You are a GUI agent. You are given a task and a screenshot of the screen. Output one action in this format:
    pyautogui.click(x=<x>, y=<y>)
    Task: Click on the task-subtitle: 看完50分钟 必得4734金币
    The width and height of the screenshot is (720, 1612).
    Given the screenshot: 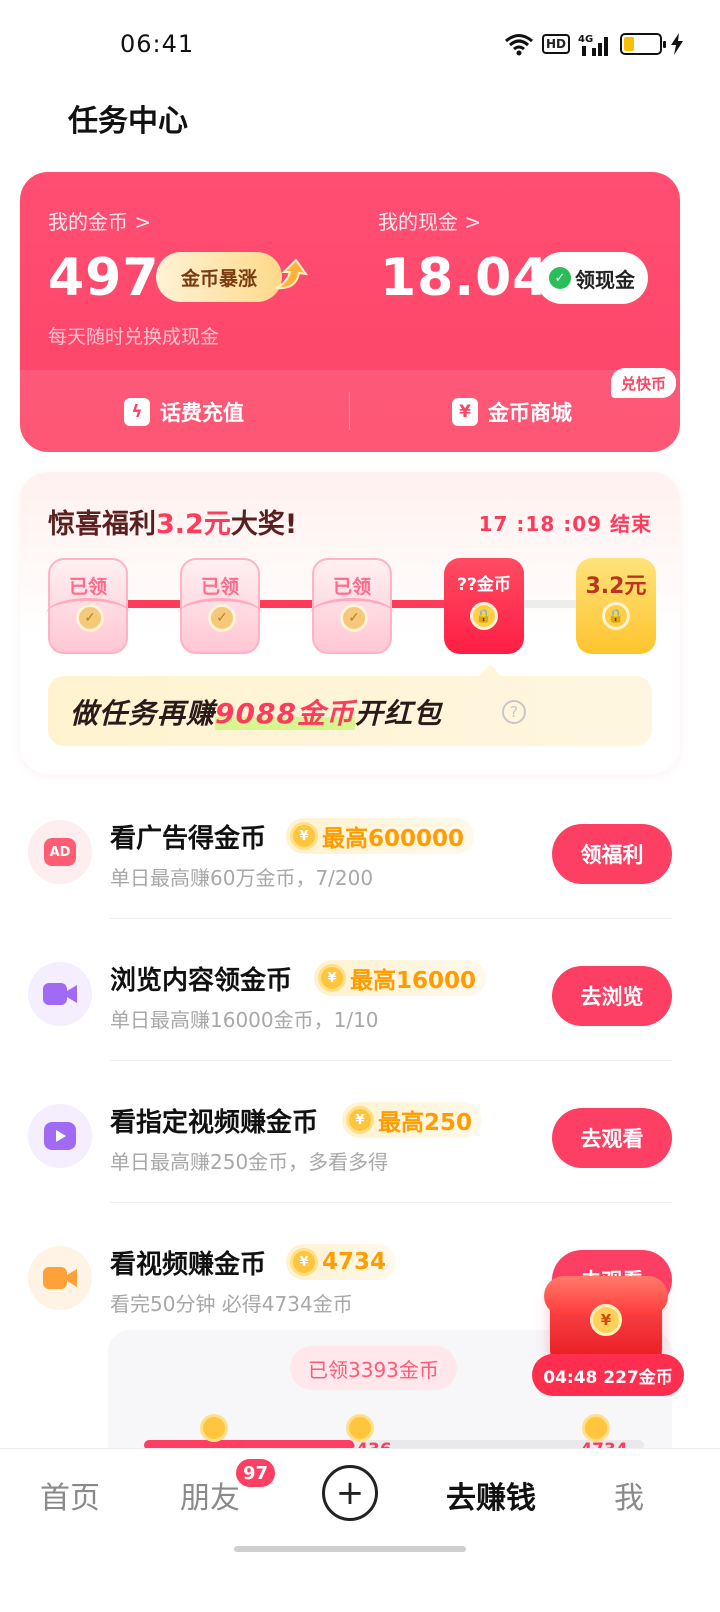 What is the action you would take?
    pyautogui.click(x=231, y=1304)
    